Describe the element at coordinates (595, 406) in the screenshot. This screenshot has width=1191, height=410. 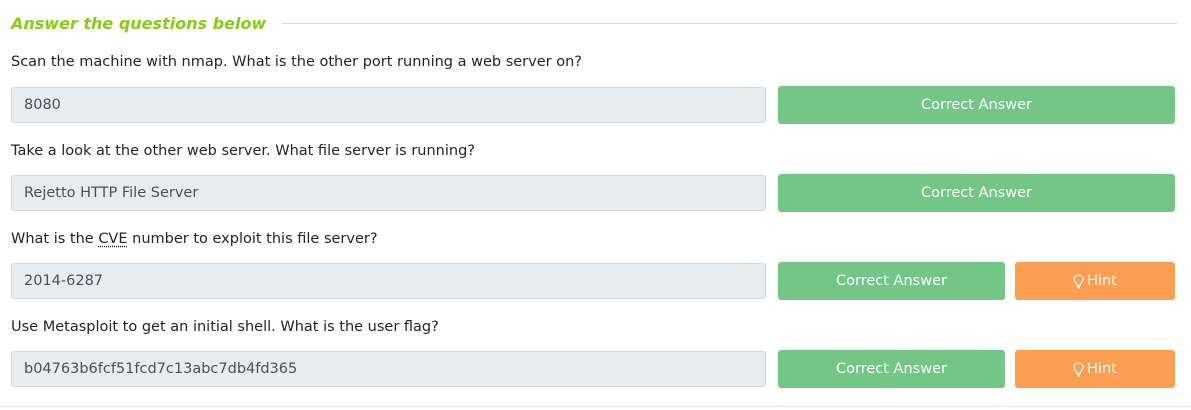
I see `footer-divider` at that location.